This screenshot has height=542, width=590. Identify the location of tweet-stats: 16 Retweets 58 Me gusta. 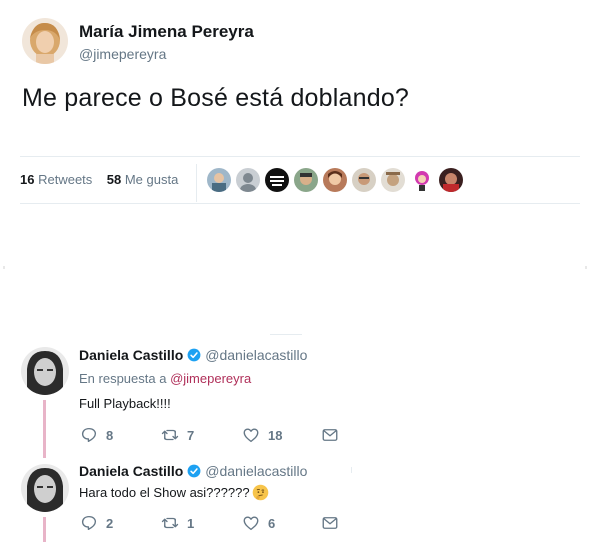
(99, 179).